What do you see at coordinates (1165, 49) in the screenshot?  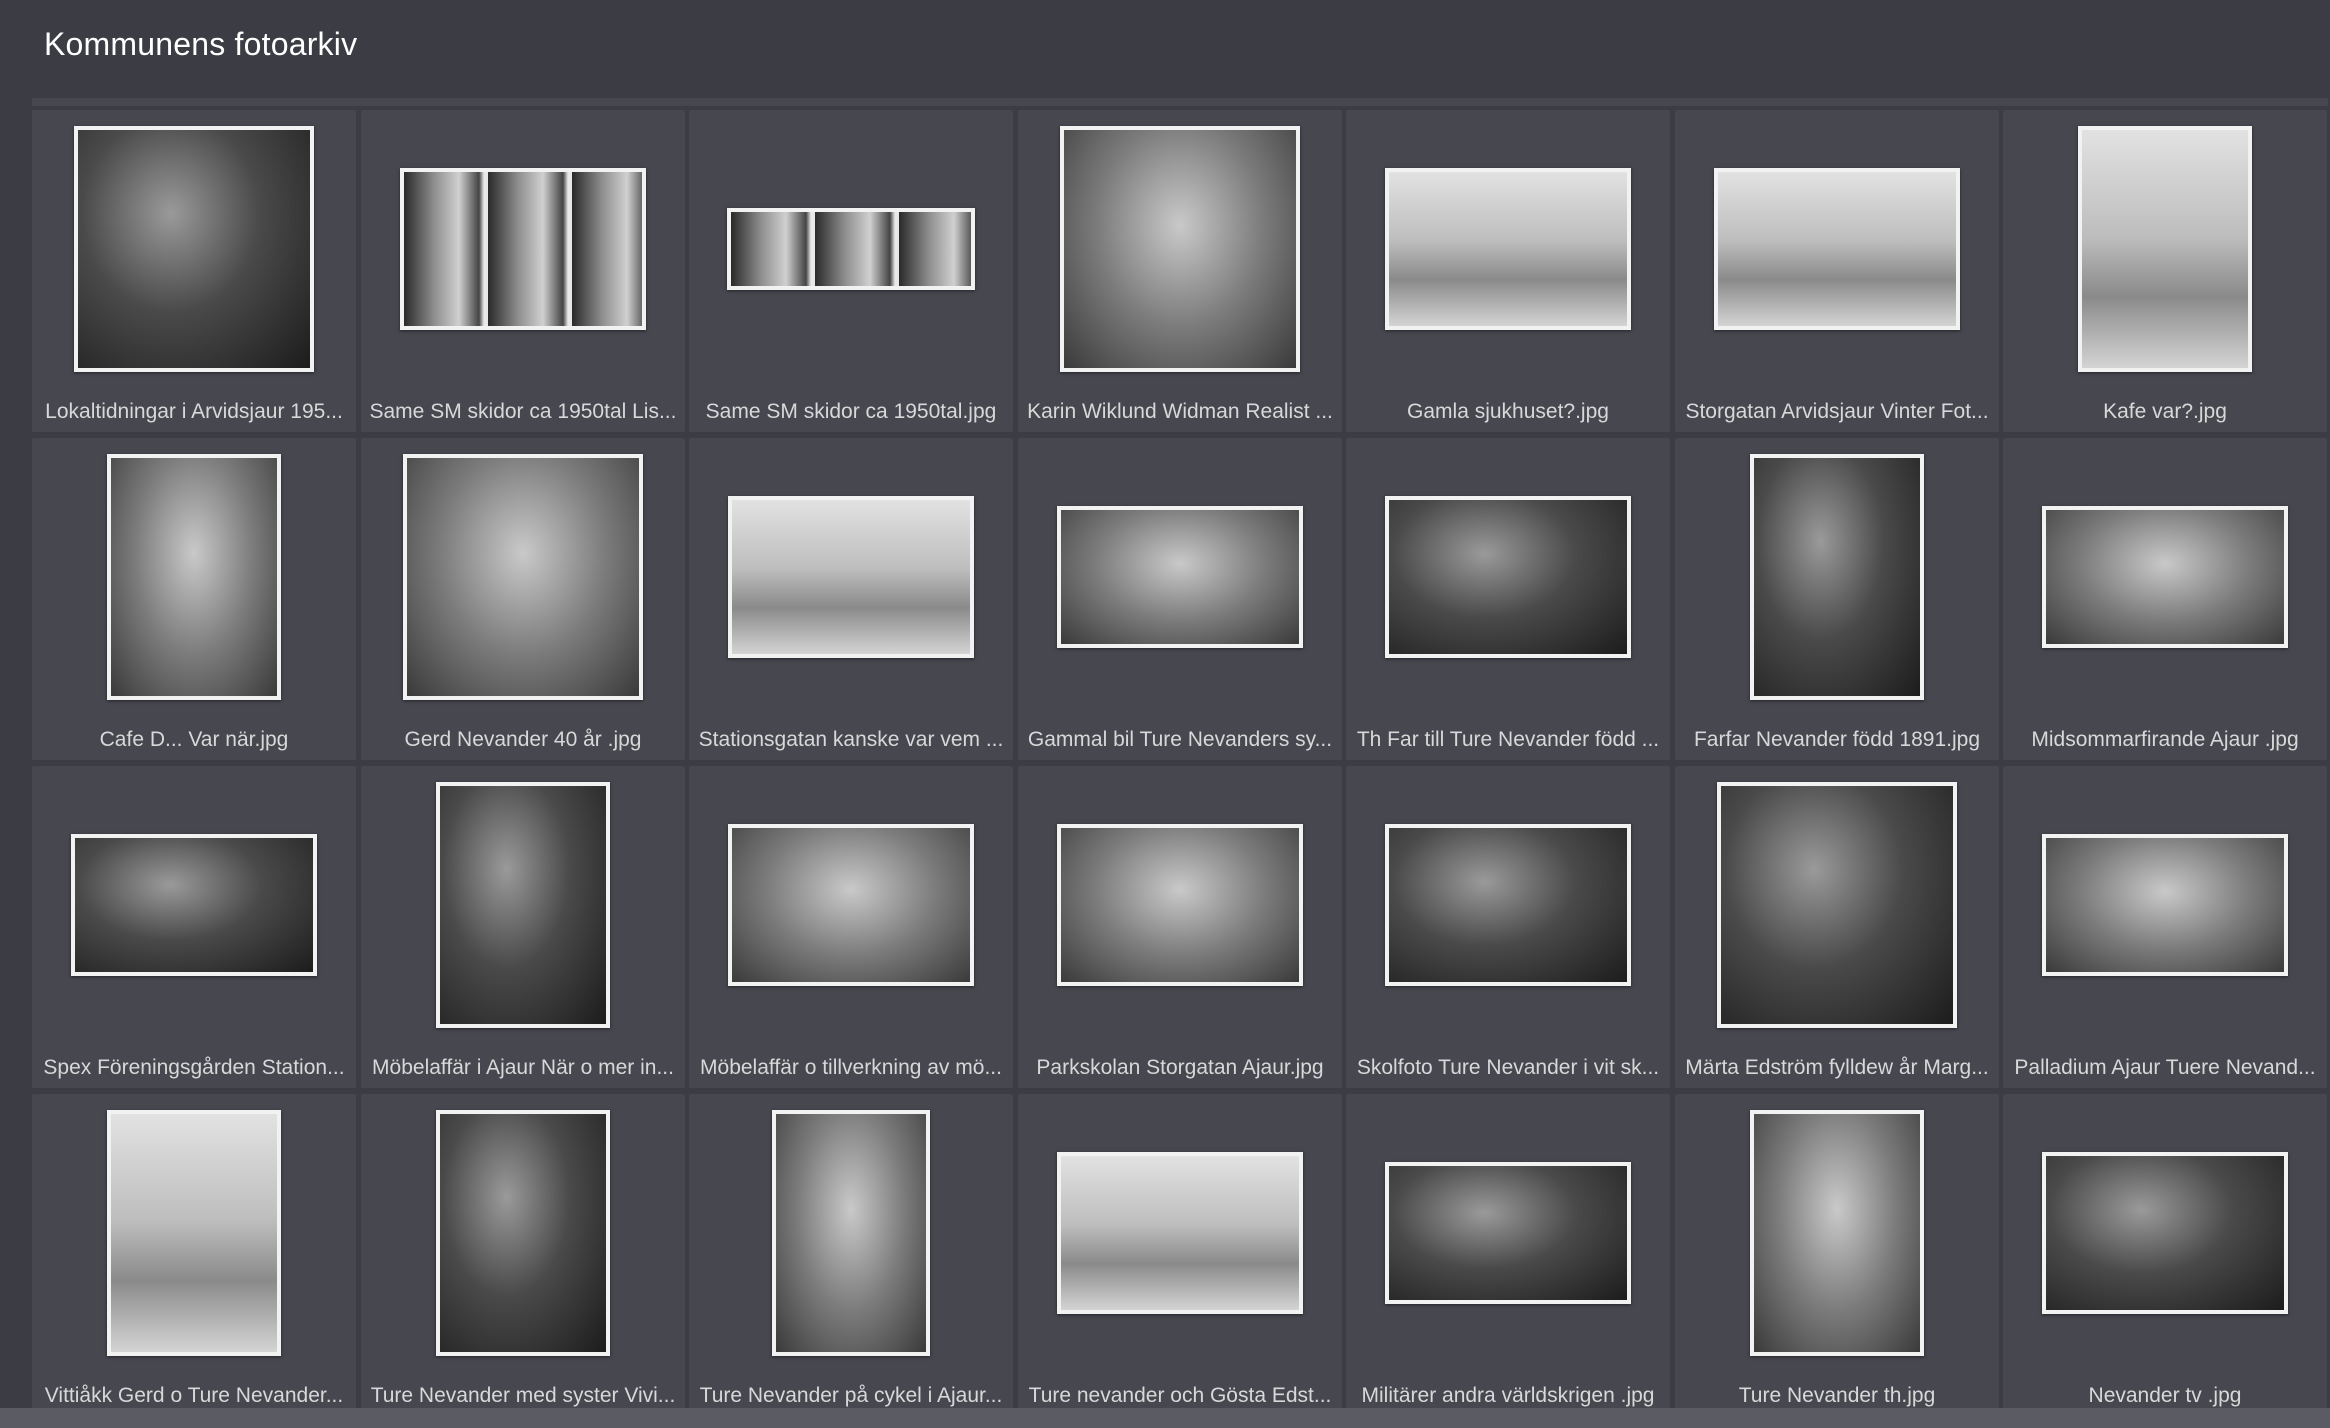 I see `header: Kommunens fotoarkiv` at bounding box center [1165, 49].